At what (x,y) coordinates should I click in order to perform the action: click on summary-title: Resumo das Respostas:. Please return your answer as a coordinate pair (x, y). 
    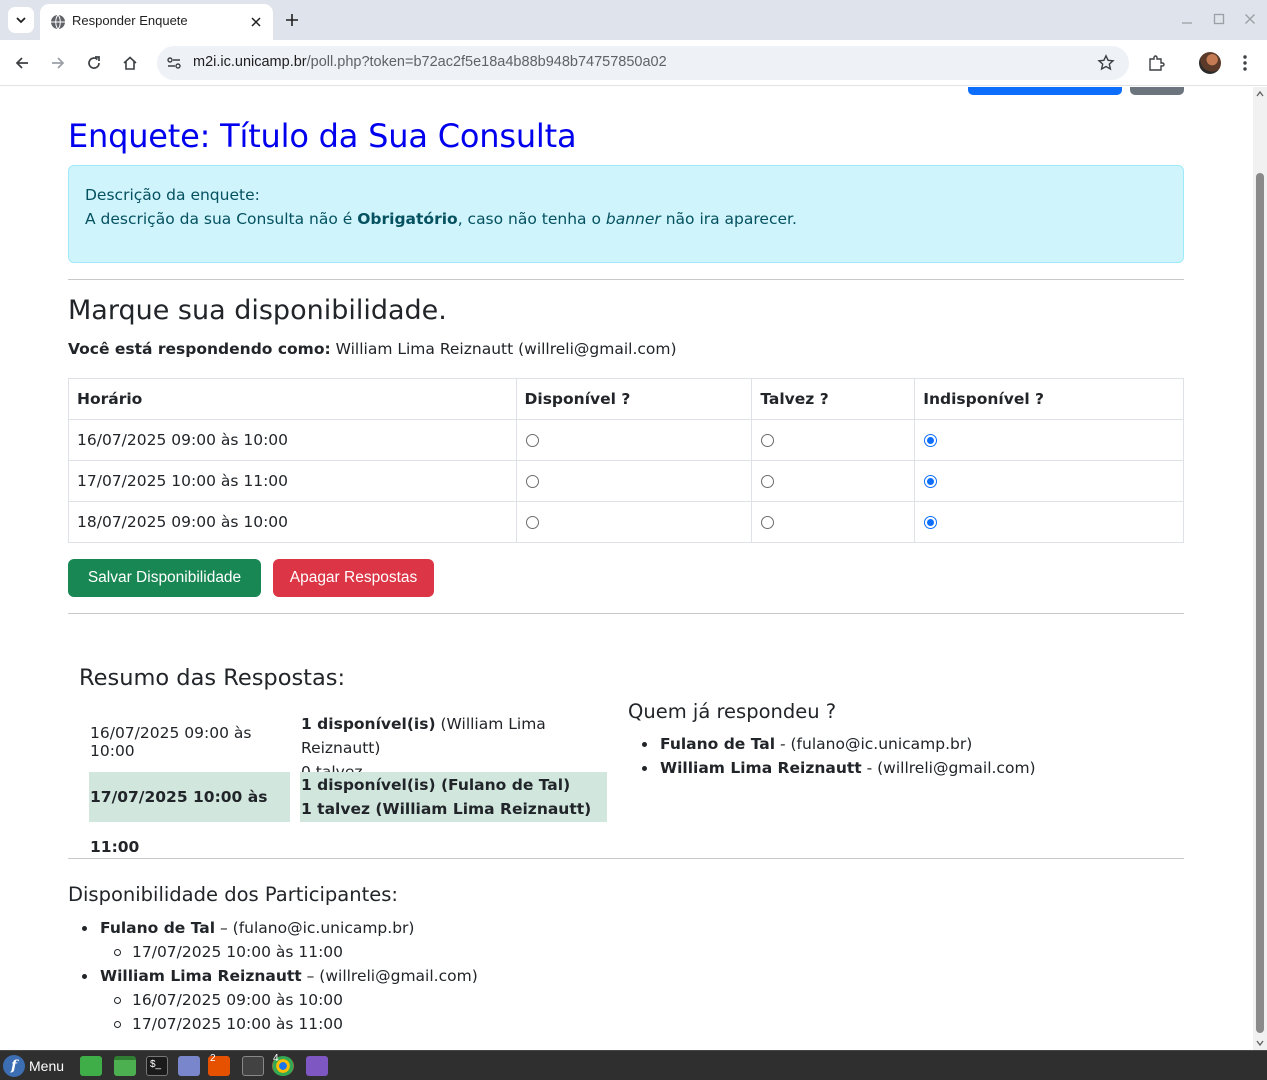
    Looking at the image, I should click on (212, 678).